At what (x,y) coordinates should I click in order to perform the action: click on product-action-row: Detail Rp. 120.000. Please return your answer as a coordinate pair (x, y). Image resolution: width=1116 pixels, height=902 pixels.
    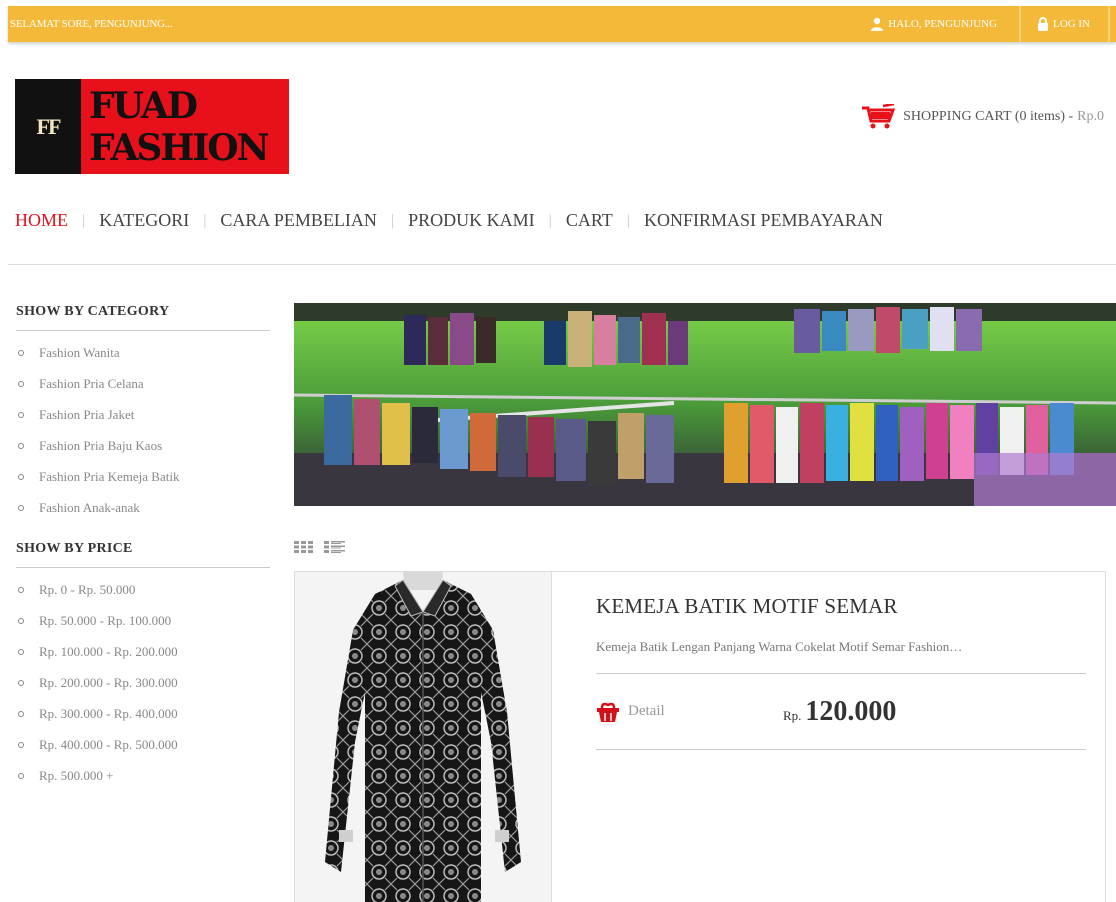
    Looking at the image, I should click on (841, 712).